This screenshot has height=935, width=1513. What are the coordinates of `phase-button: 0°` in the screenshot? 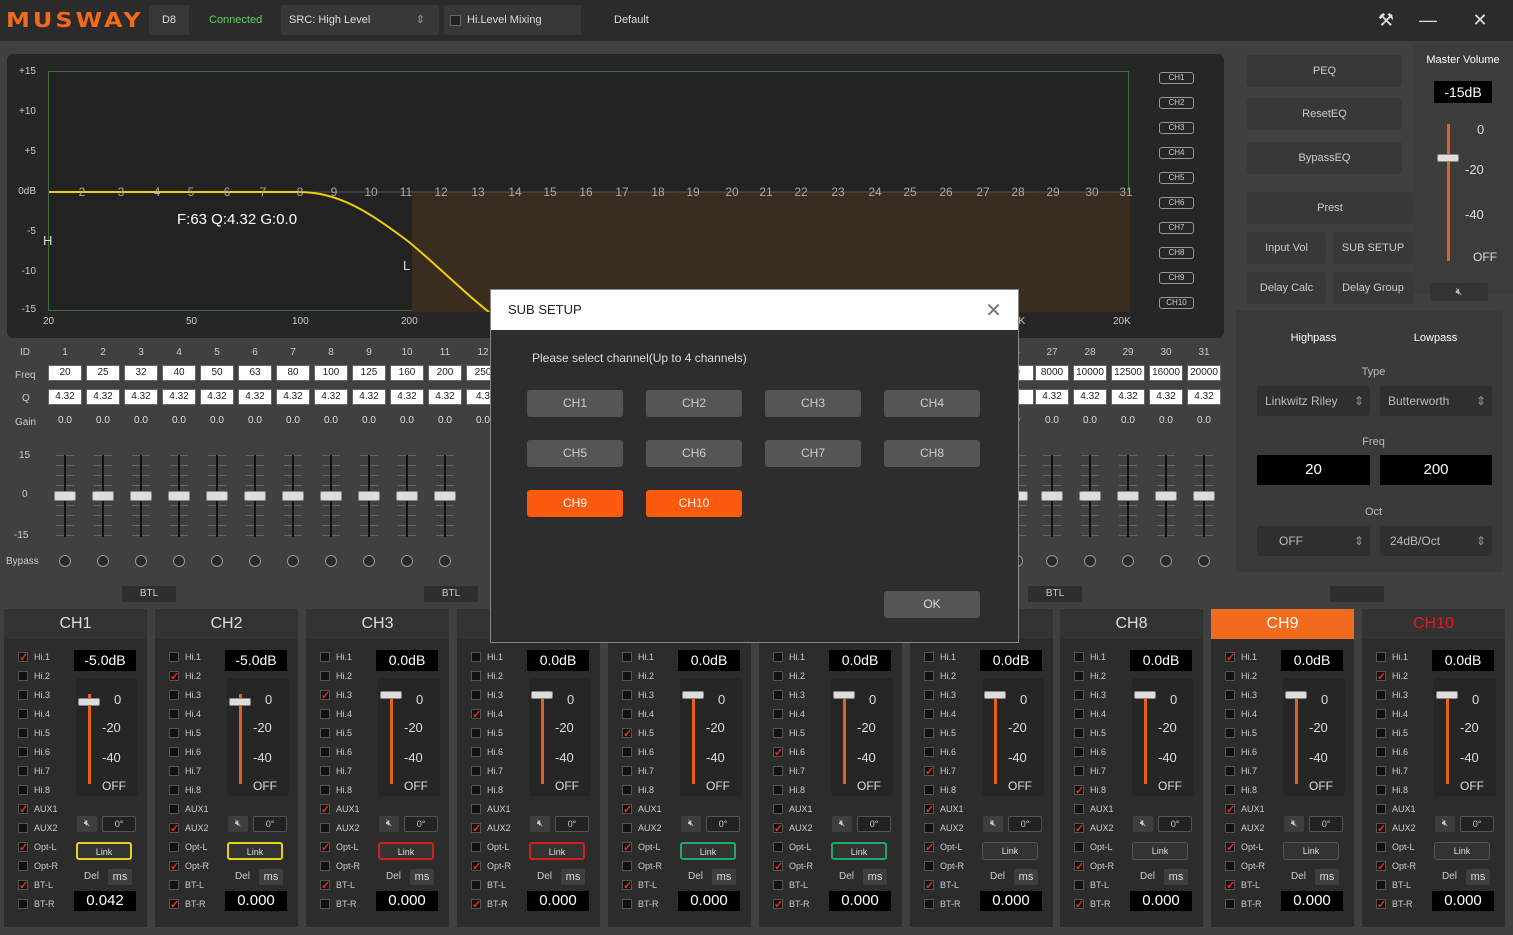 It's located at (723, 824).